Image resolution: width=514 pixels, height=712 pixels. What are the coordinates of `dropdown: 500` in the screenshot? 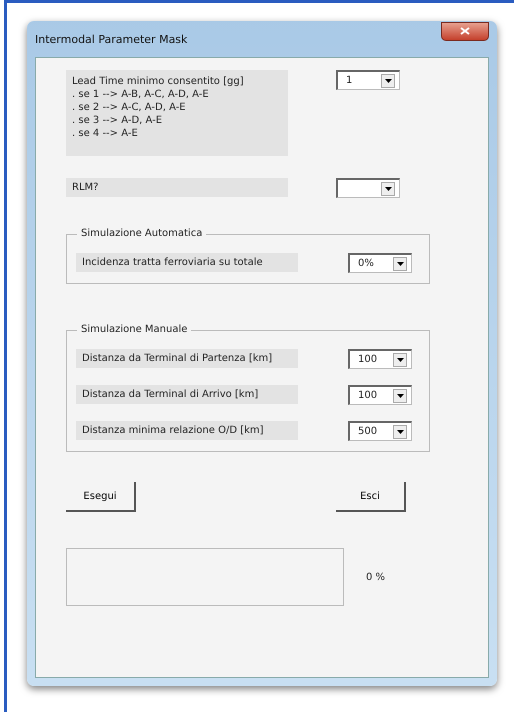 It's located at (380, 431).